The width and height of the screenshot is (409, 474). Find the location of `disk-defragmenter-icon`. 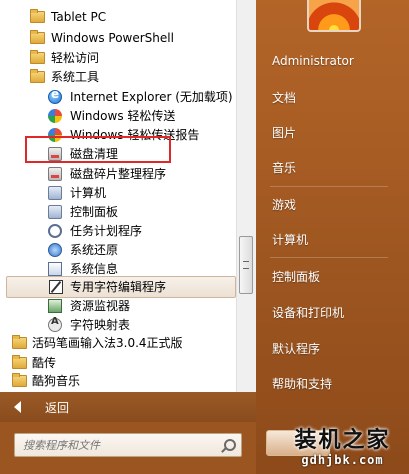

disk-defragmenter-icon is located at coordinates (55, 174).